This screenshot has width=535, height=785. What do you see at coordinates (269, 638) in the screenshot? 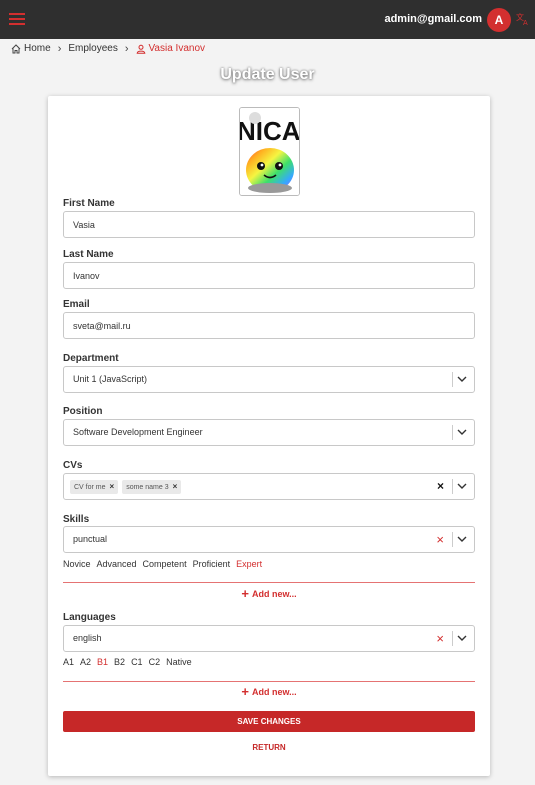
I see `language-select: english ×` at bounding box center [269, 638].